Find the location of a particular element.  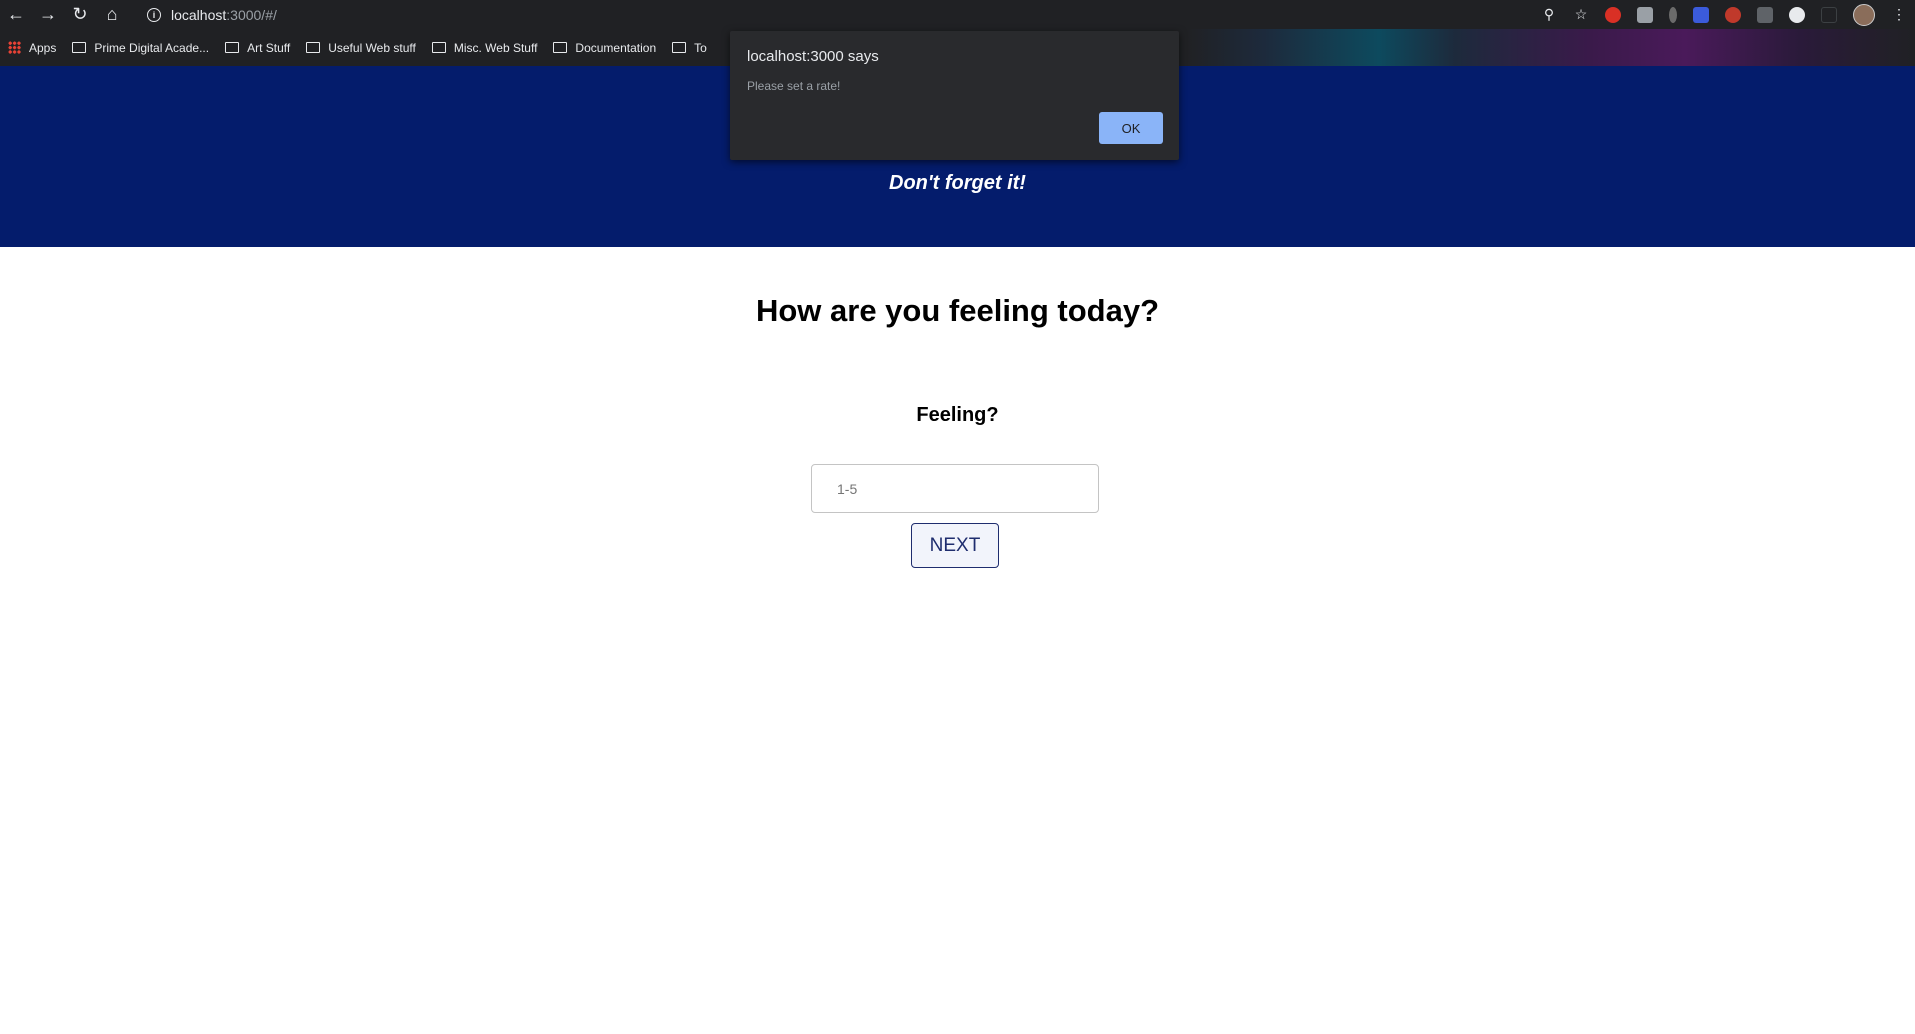

bookmark-misc-web-stuff: Misc. Web Stuff is located at coordinates (484, 47).